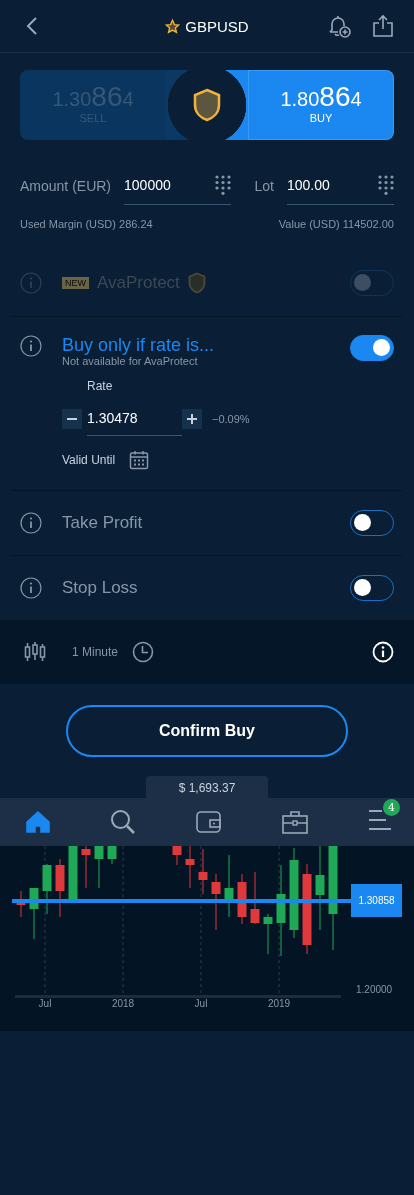 Image resolution: width=414 pixels, height=1195 pixels. Describe the element at coordinates (123, 1003) in the screenshot. I see `axis-label: 2018` at that location.